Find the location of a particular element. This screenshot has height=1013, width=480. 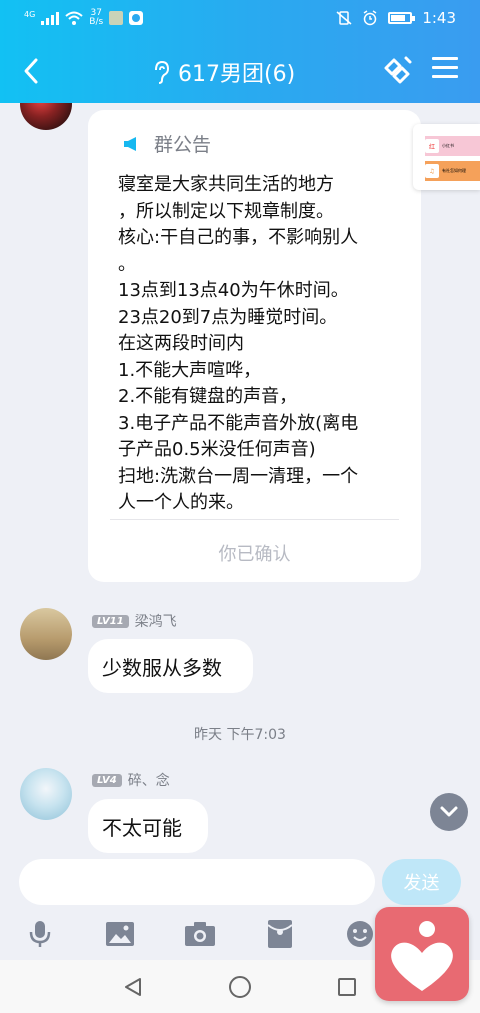

scroll-to-bottom-button is located at coordinates (449, 812).